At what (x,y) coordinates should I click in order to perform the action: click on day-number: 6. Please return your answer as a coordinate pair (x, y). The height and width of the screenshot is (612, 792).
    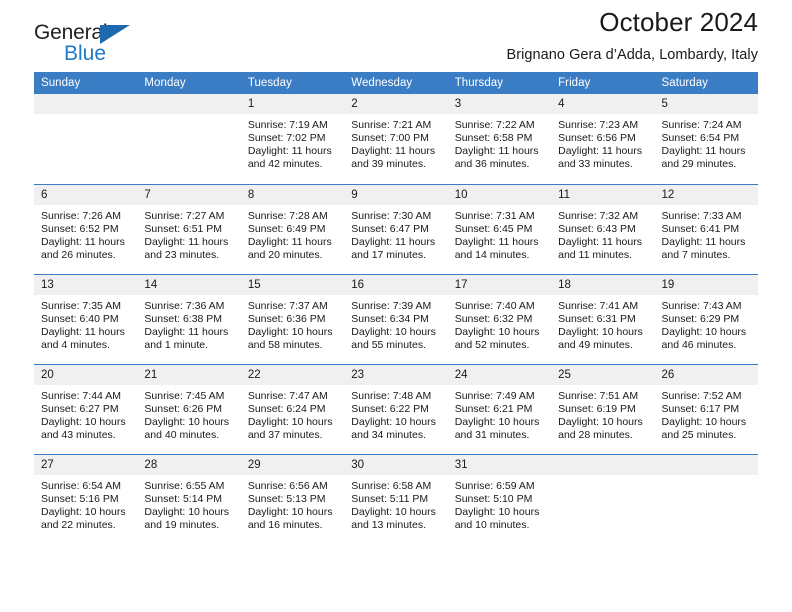
    Looking at the image, I should click on (86, 194).